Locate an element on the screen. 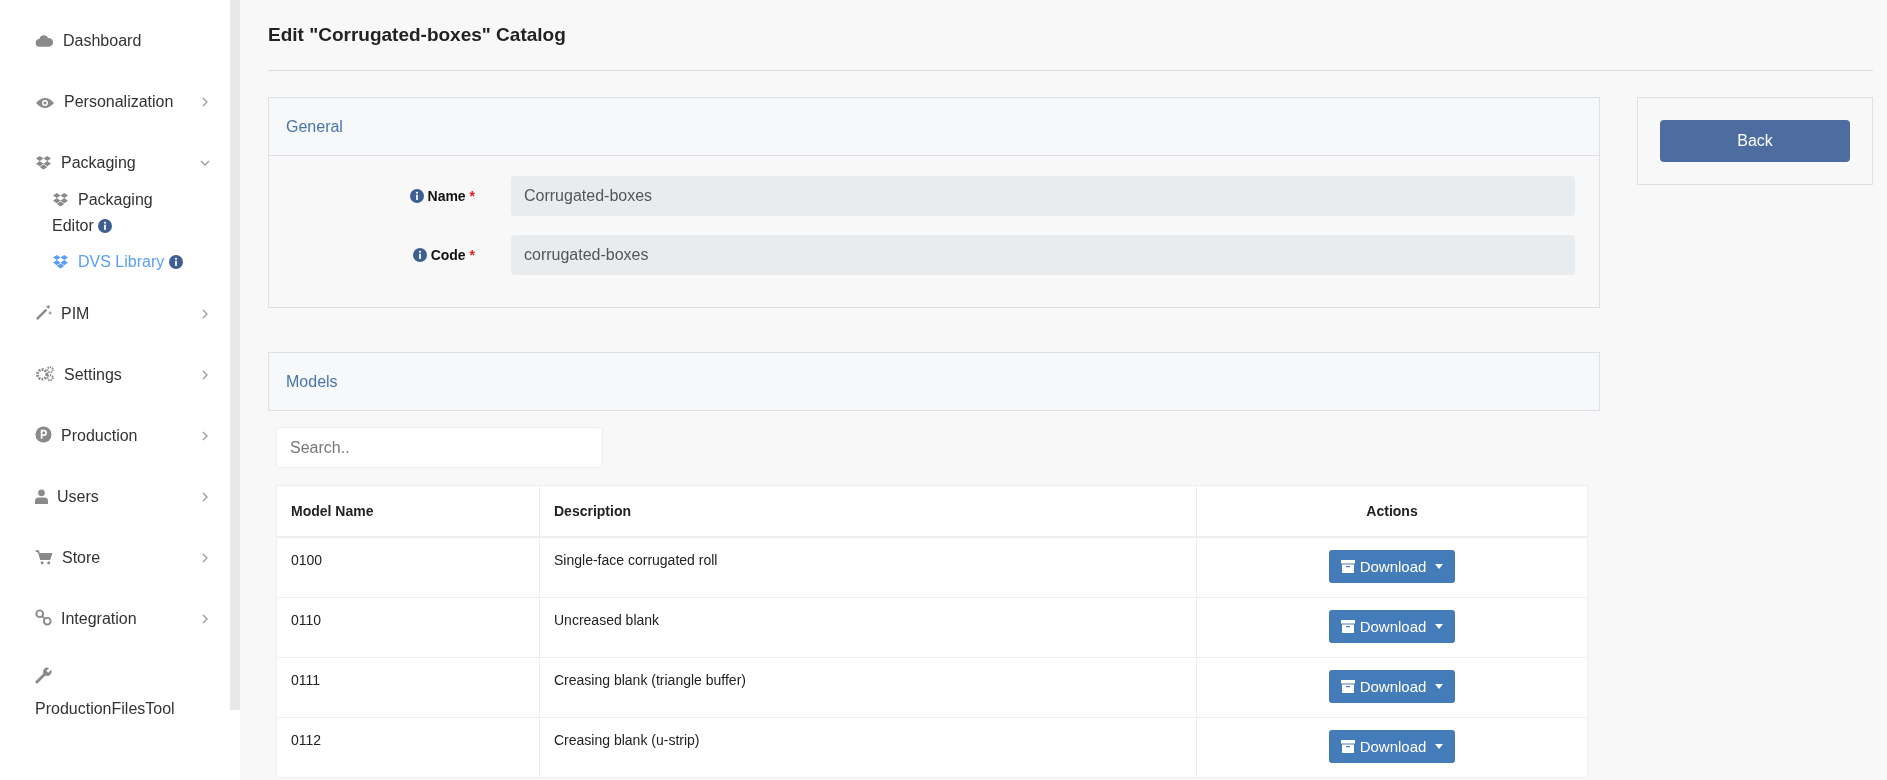  field-label: Name * is located at coordinates (390, 196).